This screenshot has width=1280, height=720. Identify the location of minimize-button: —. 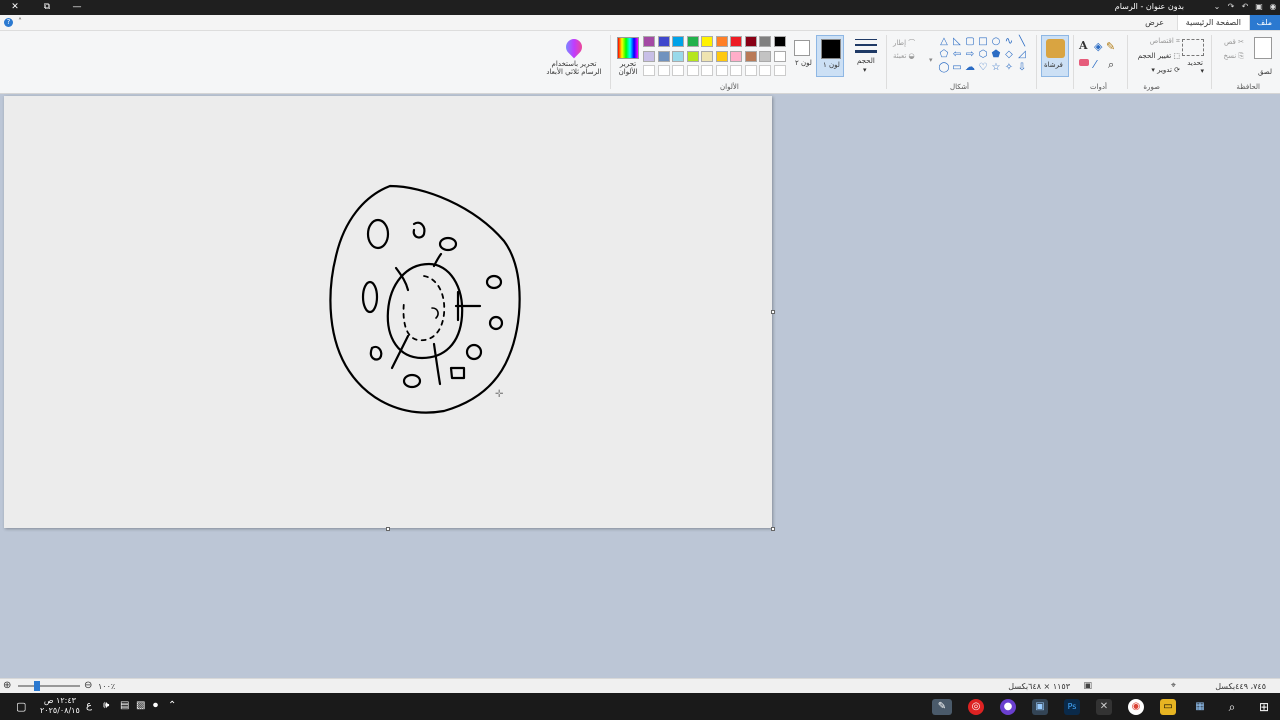
(77, 7).